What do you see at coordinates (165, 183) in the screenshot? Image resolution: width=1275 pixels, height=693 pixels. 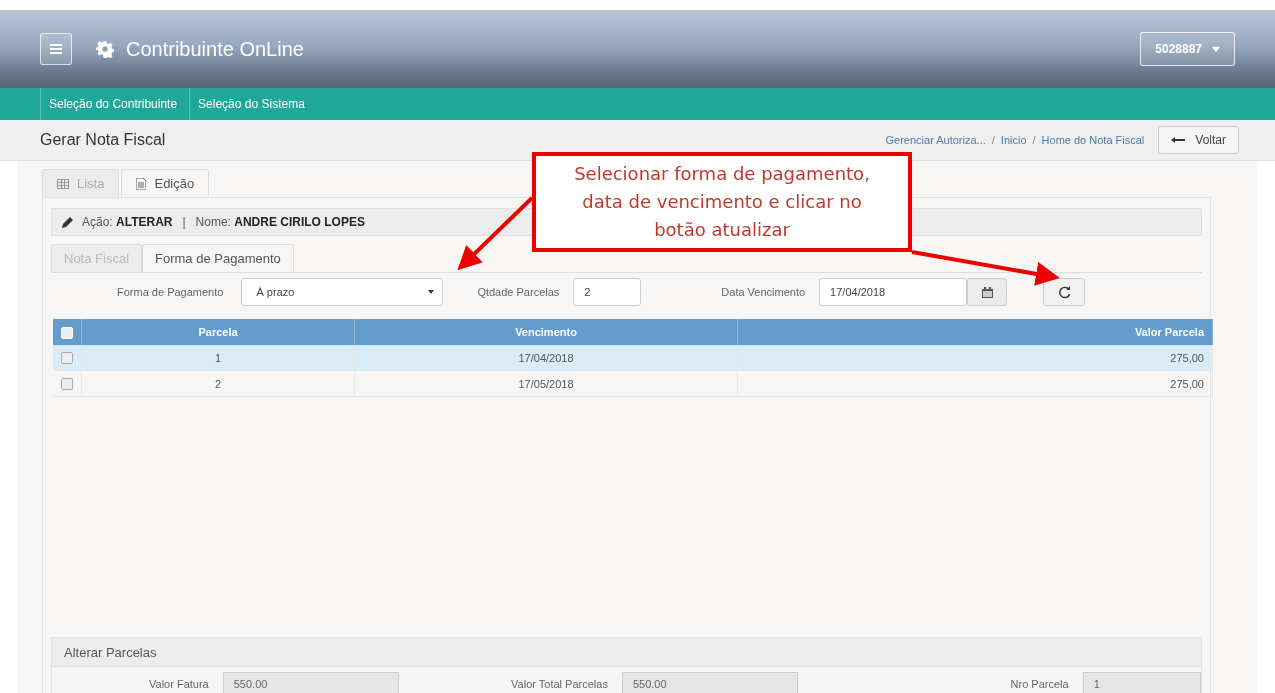 I see `tab: Edição` at bounding box center [165, 183].